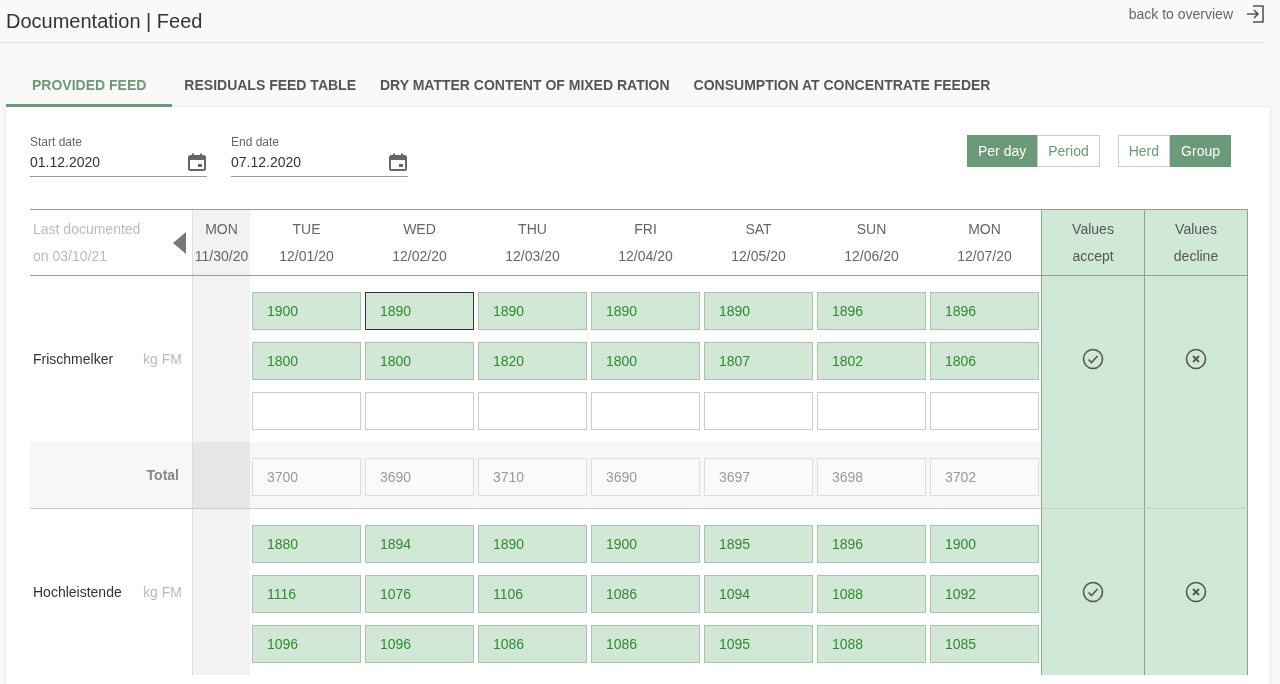  Describe the element at coordinates (73, 359) in the screenshot. I see `group-name: Frischmelker` at that location.